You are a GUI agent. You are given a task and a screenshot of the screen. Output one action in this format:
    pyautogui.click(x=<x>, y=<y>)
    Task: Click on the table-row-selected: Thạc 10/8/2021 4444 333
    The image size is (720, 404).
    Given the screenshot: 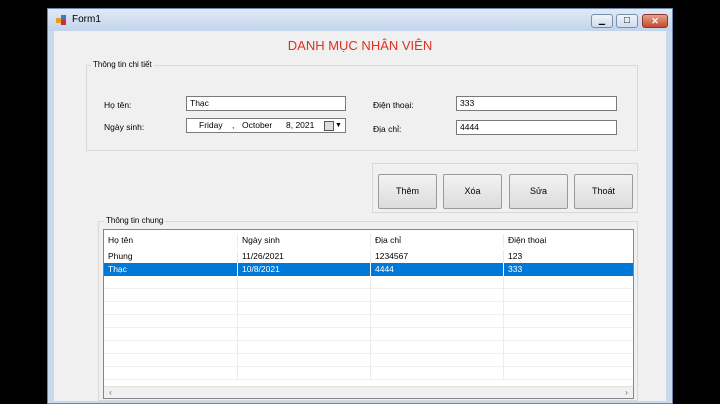 What is the action you would take?
    pyautogui.click(x=368, y=269)
    